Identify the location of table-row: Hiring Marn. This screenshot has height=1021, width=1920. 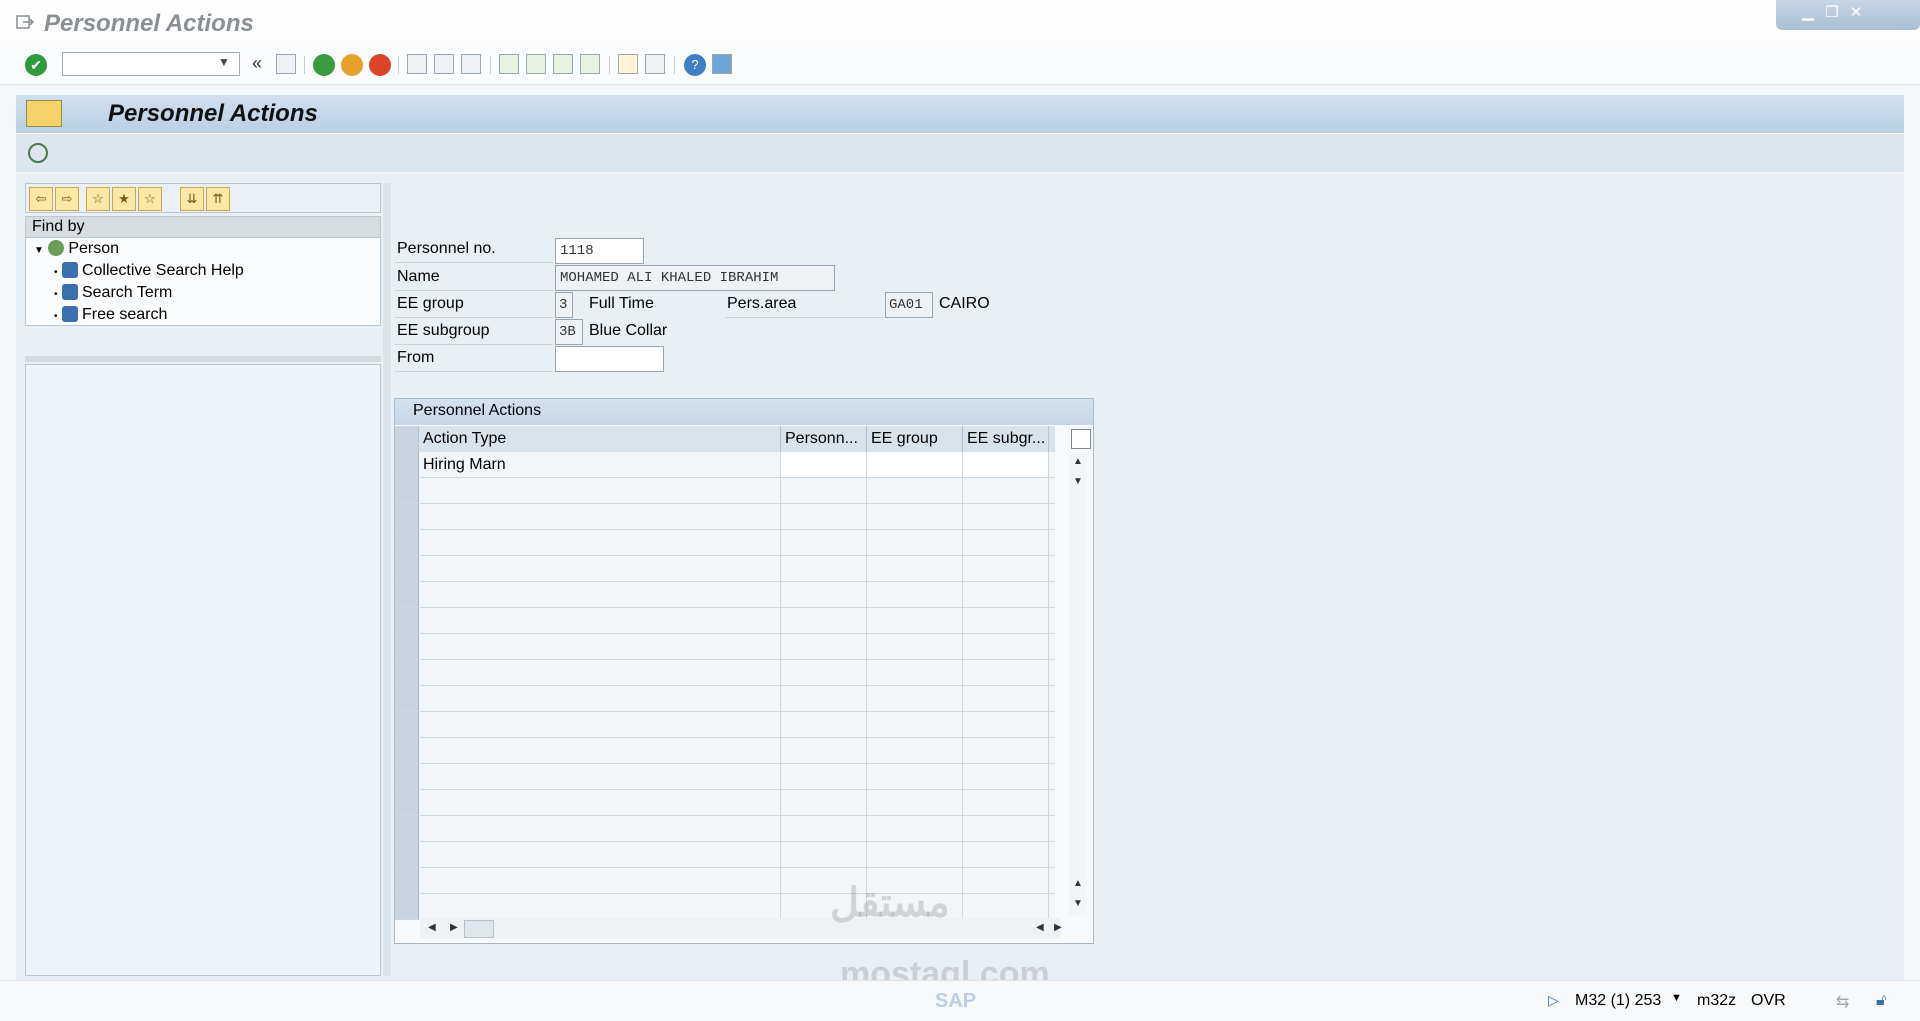
(725, 465).